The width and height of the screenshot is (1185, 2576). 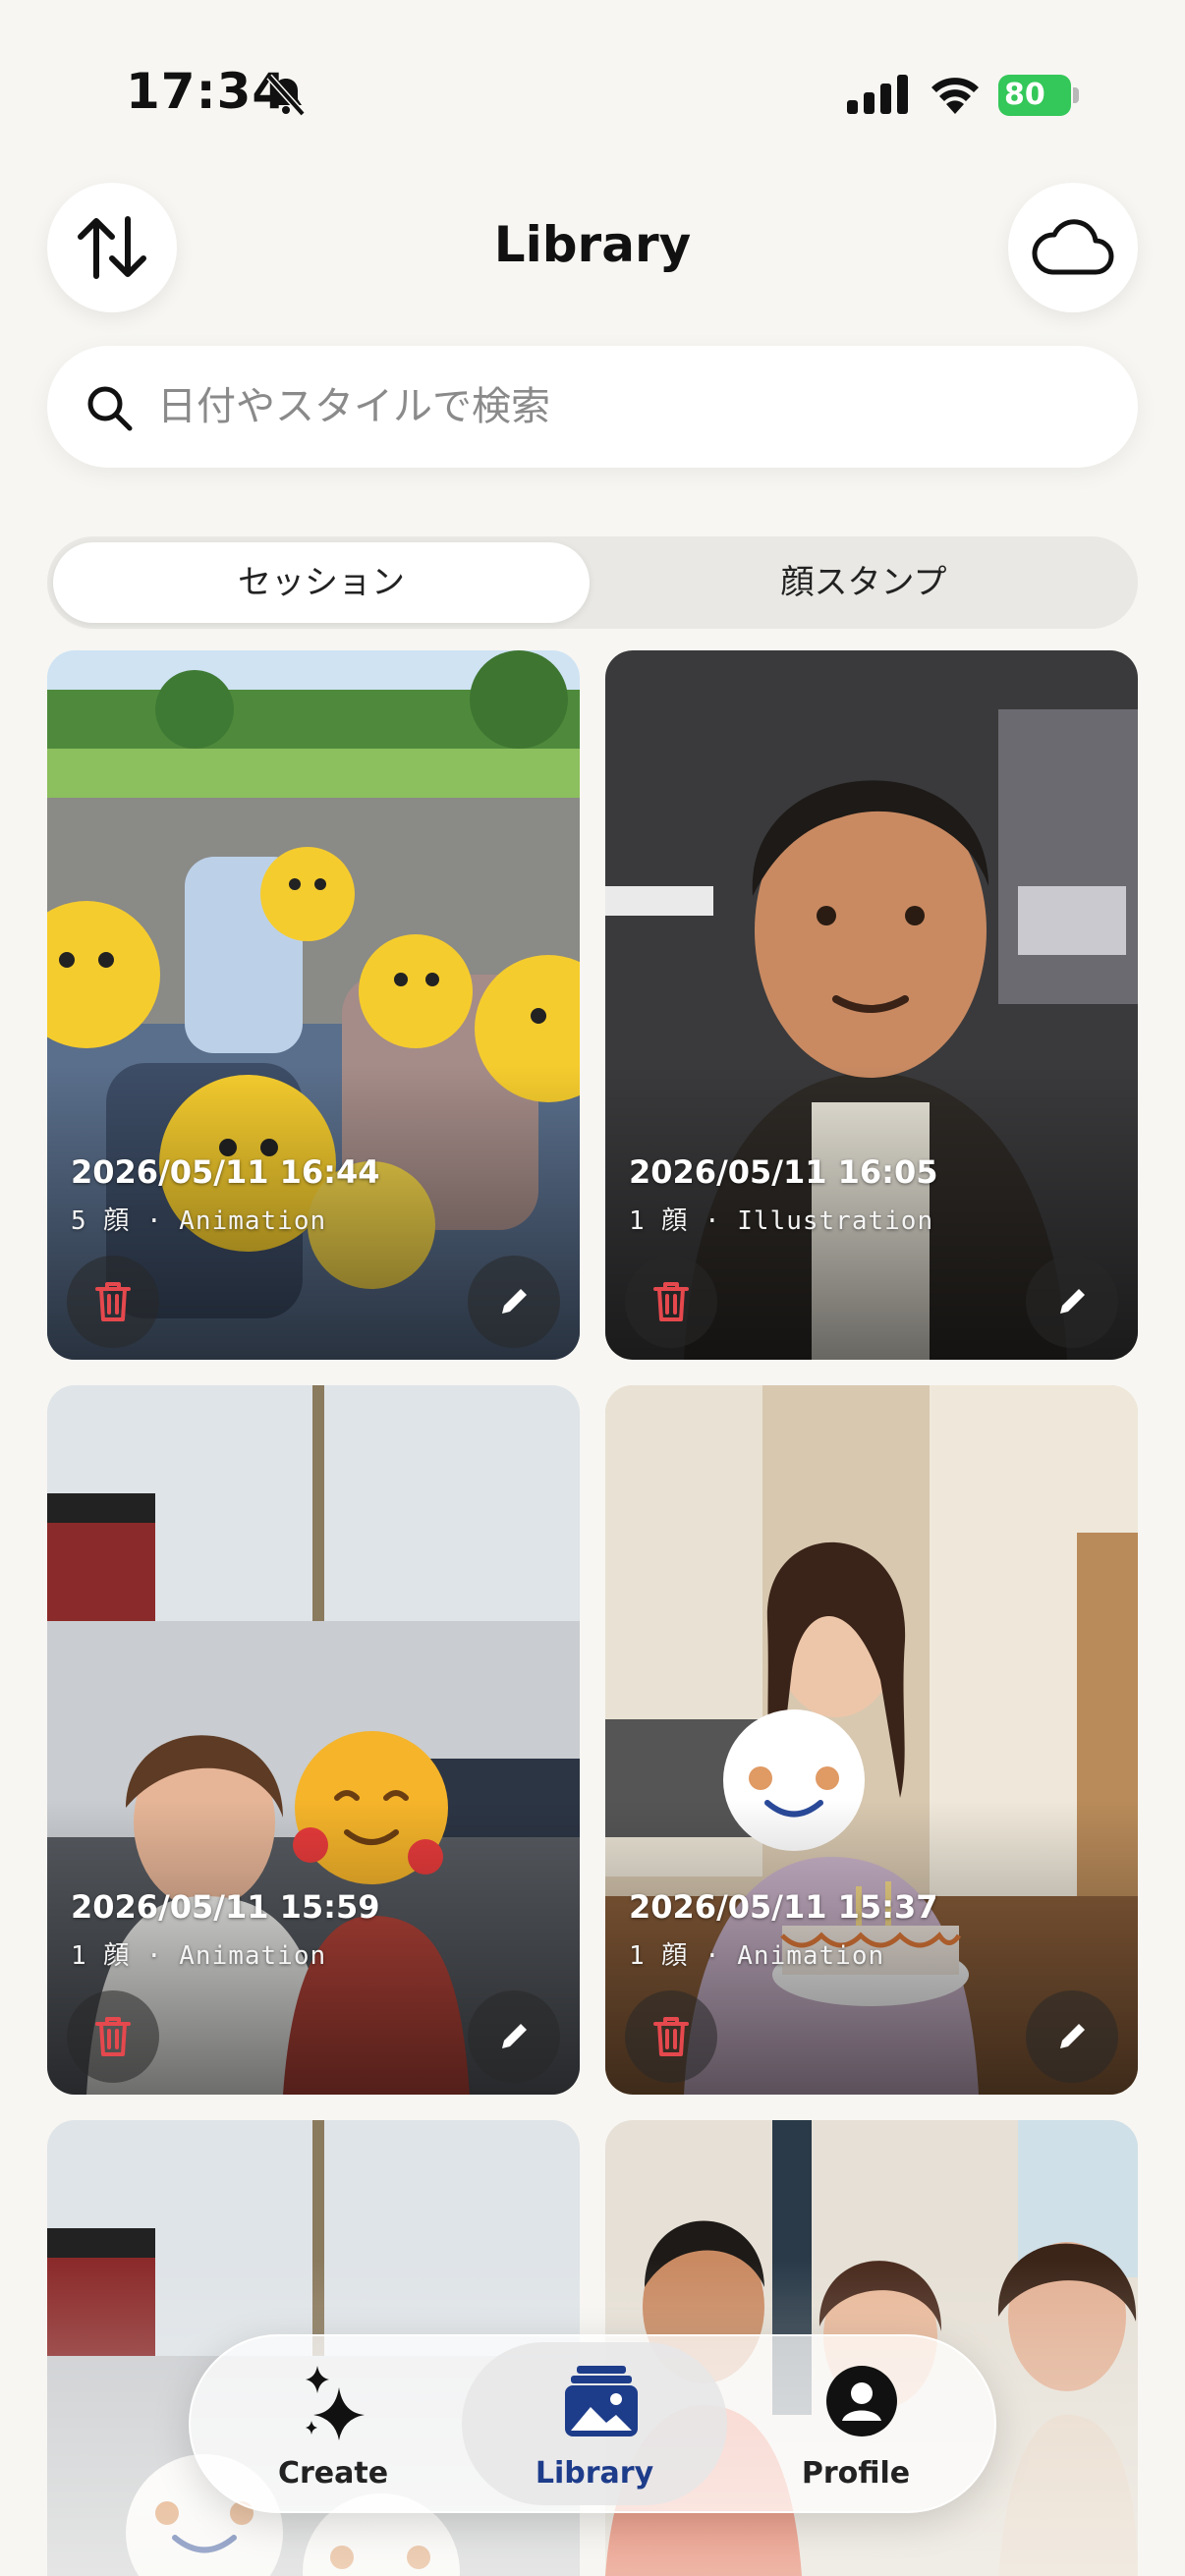 I want to click on session-date: 2026/05/11 16:05, so click(x=784, y=1172).